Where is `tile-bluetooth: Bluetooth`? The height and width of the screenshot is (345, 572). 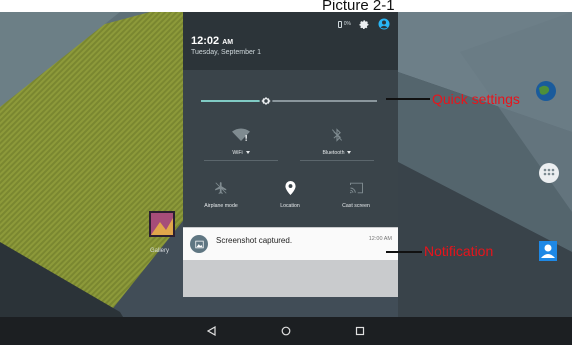 tile-bluetooth: Bluetooth is located at coordinates (337, 143).